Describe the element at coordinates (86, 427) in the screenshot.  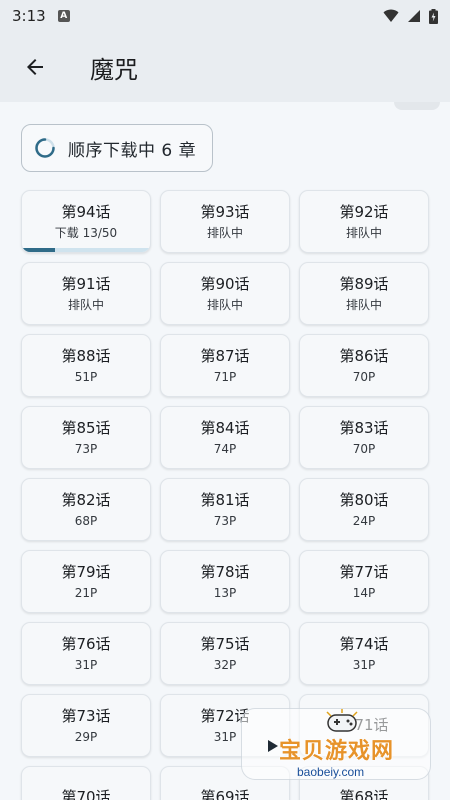
I see `episode-title: 第85话` at that location.